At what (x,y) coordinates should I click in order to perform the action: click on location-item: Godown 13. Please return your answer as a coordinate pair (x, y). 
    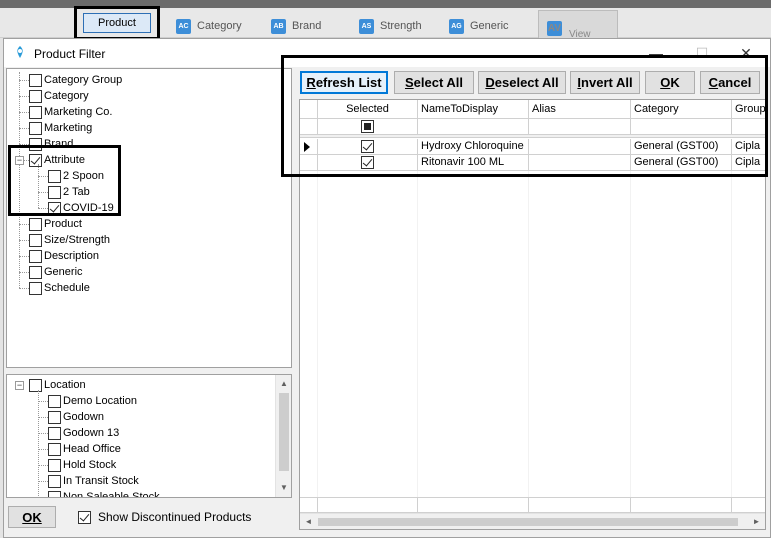
    Looking at the image, I should click on (83, 433).